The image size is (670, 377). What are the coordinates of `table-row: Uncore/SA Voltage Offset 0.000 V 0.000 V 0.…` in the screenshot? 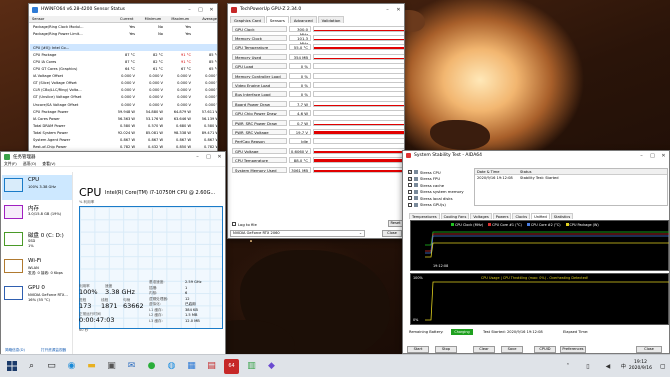 It's located at (123, 104).